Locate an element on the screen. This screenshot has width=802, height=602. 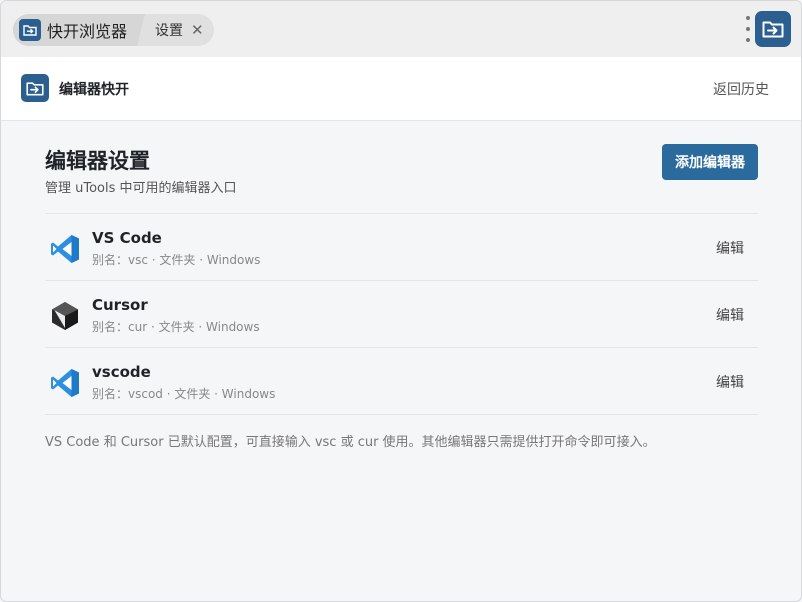
tab-settings: 设置 ✕ is located at coordinates (170, 30).